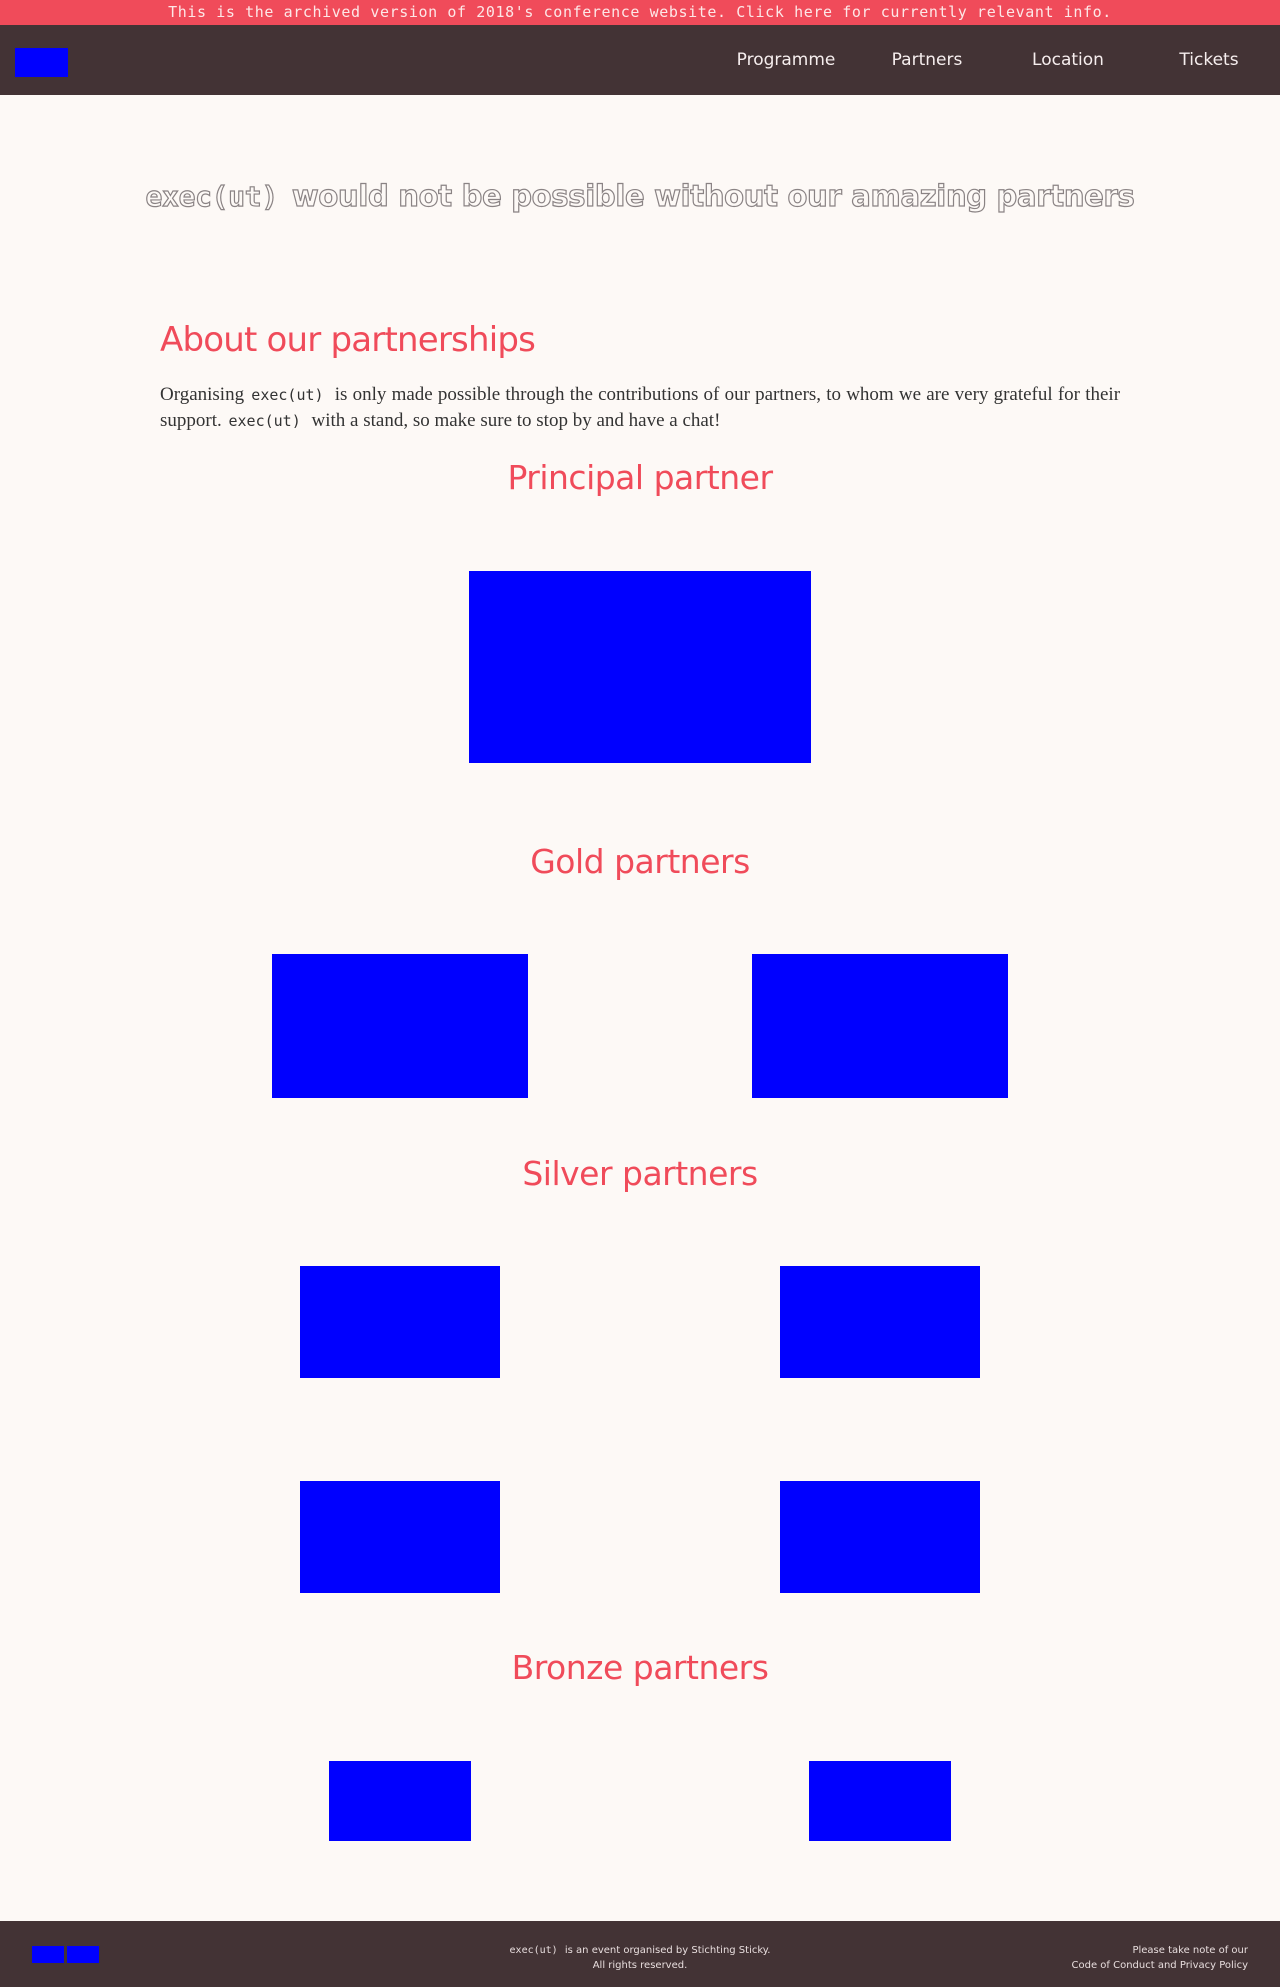  What do you see at coordinates (640, 60) in the screenshot?
I see `top-navbar: Programme Partners Location Tickets` at bounding box center [640, 60].